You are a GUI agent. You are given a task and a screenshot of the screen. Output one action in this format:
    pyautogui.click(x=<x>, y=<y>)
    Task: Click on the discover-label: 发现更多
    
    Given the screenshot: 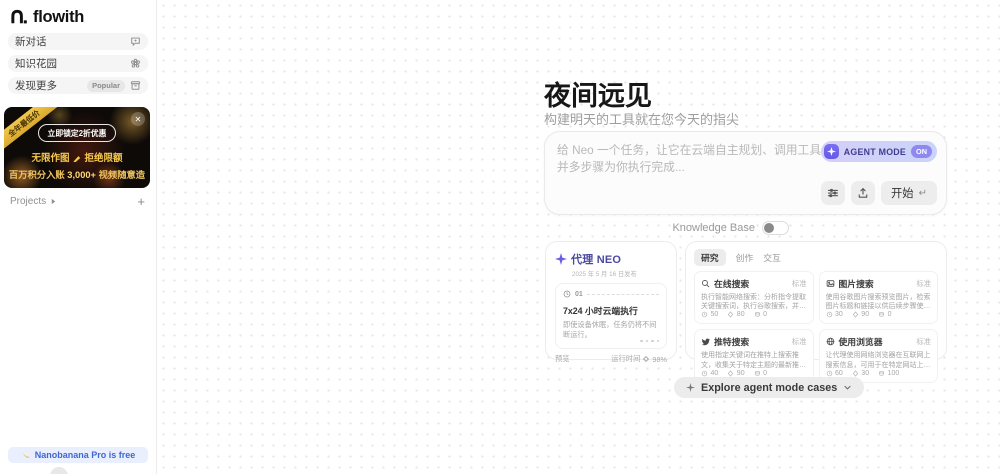 What is the action you would take?
    pyautogui.click(x=36, y=86)
    